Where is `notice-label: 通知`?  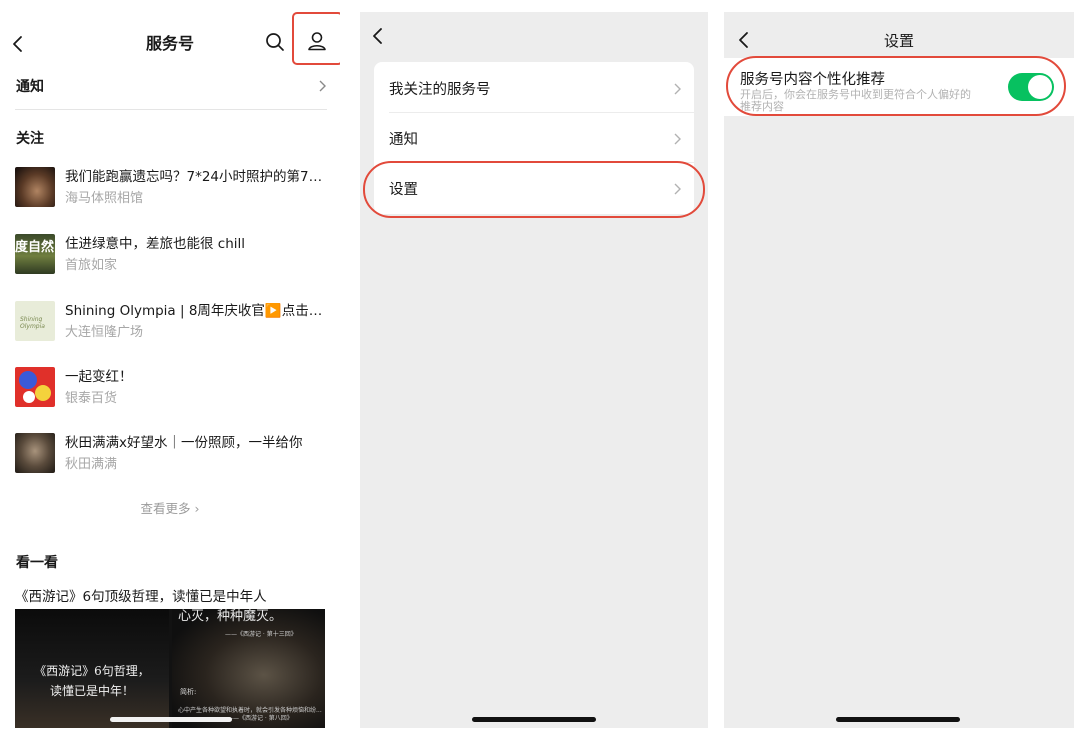
notice-label: 通知 is located at coordinates (30, 87).